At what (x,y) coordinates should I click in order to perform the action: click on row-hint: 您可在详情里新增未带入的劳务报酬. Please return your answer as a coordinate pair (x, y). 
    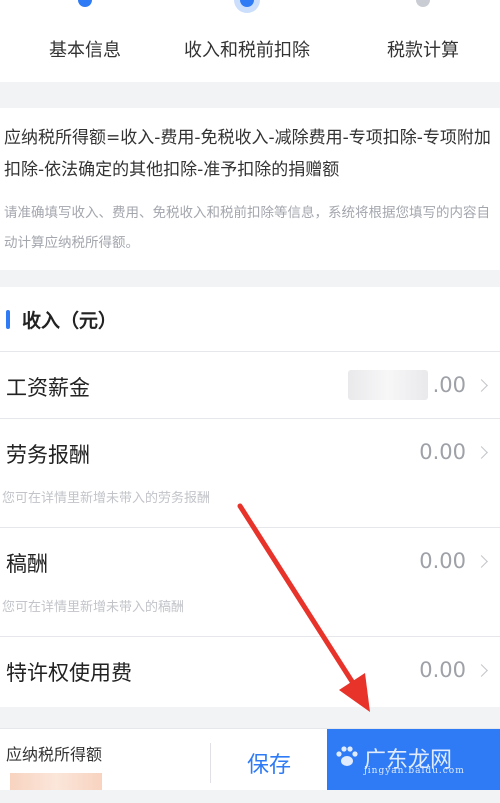
    Looking at the image, I should click on (106, 498).